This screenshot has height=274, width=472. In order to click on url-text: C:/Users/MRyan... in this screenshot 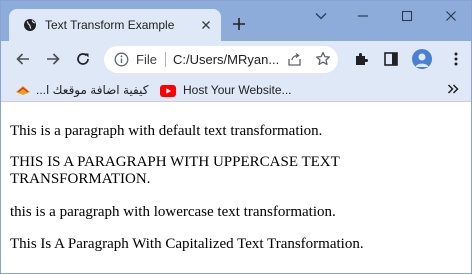, I will do `click(227, 59)`.